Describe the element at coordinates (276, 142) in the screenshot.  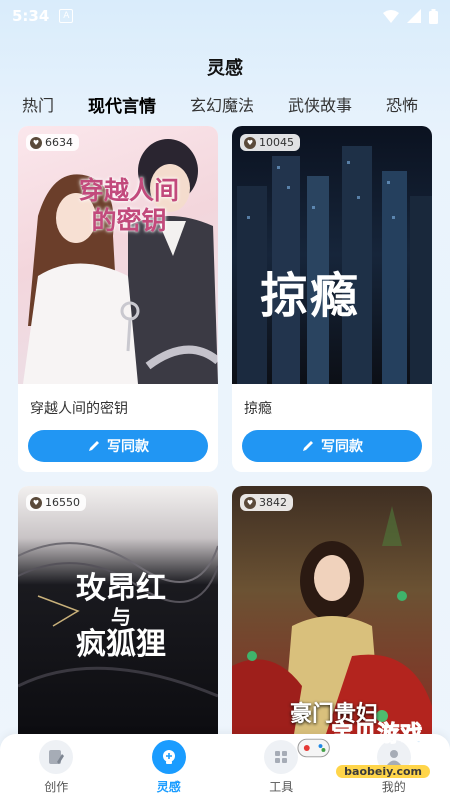
I see `heat-count: 10045` at that location.